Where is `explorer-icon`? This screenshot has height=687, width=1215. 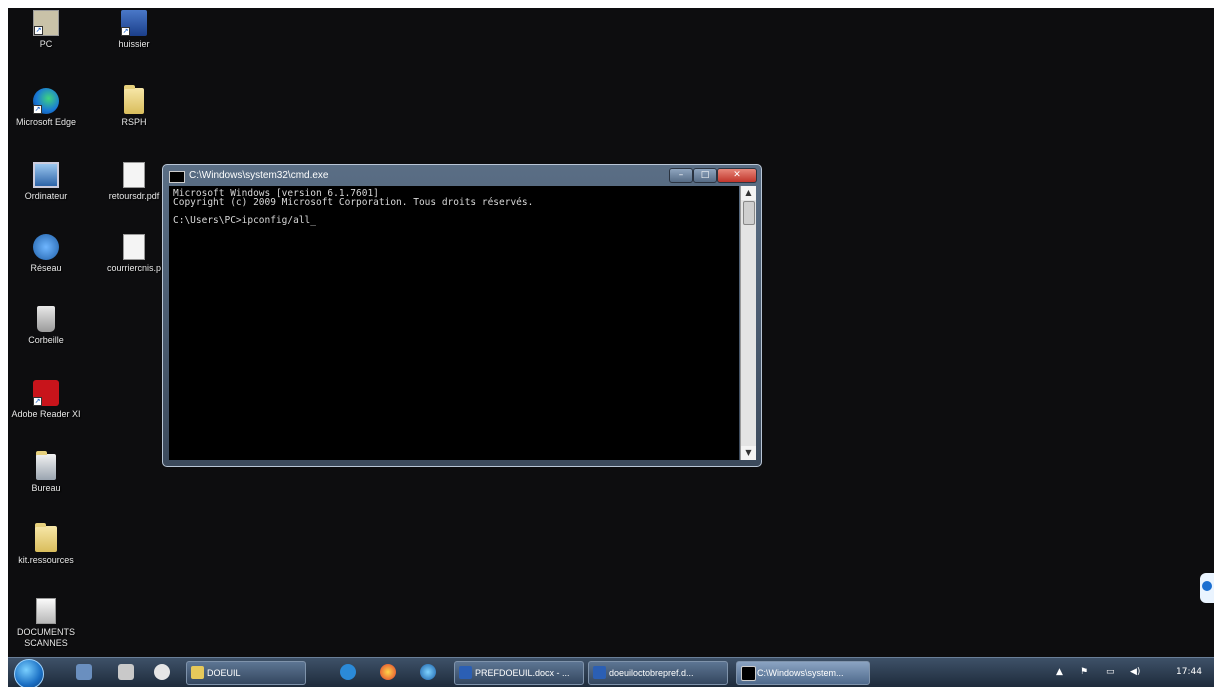
explorer-icon is located at coordinates (126, 672).